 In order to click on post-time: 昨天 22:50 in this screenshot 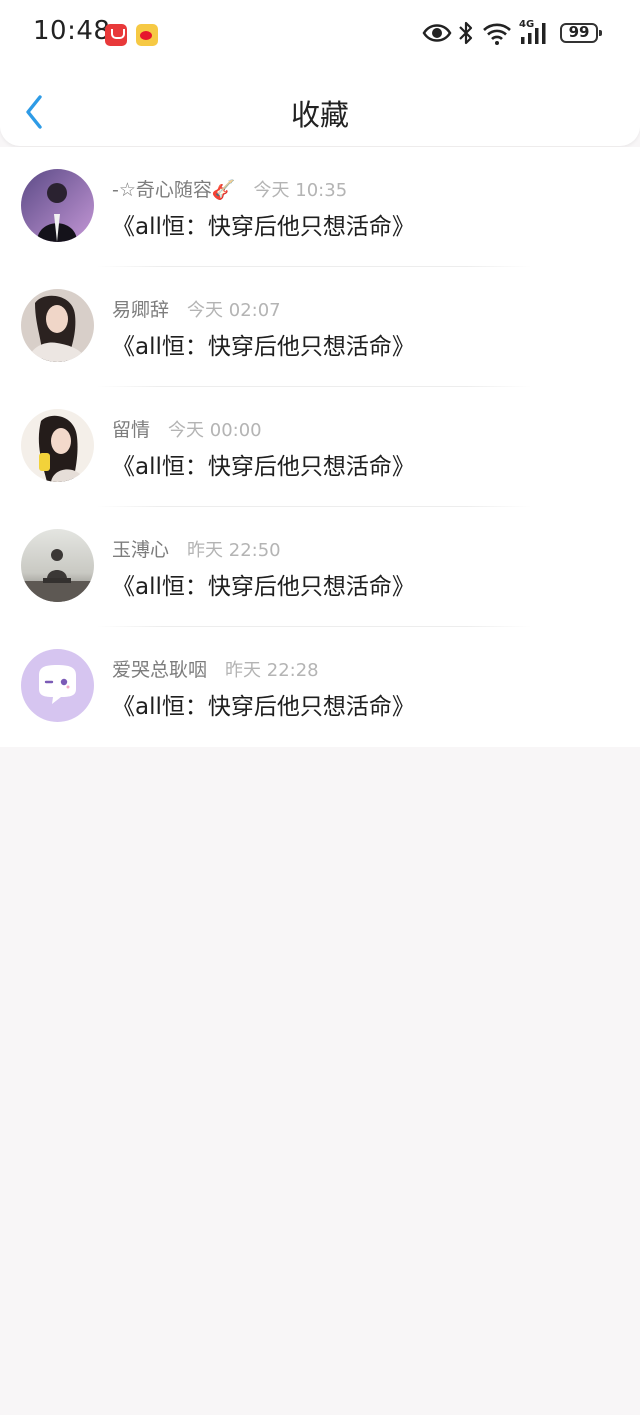, I will do `click(234, 550)`.